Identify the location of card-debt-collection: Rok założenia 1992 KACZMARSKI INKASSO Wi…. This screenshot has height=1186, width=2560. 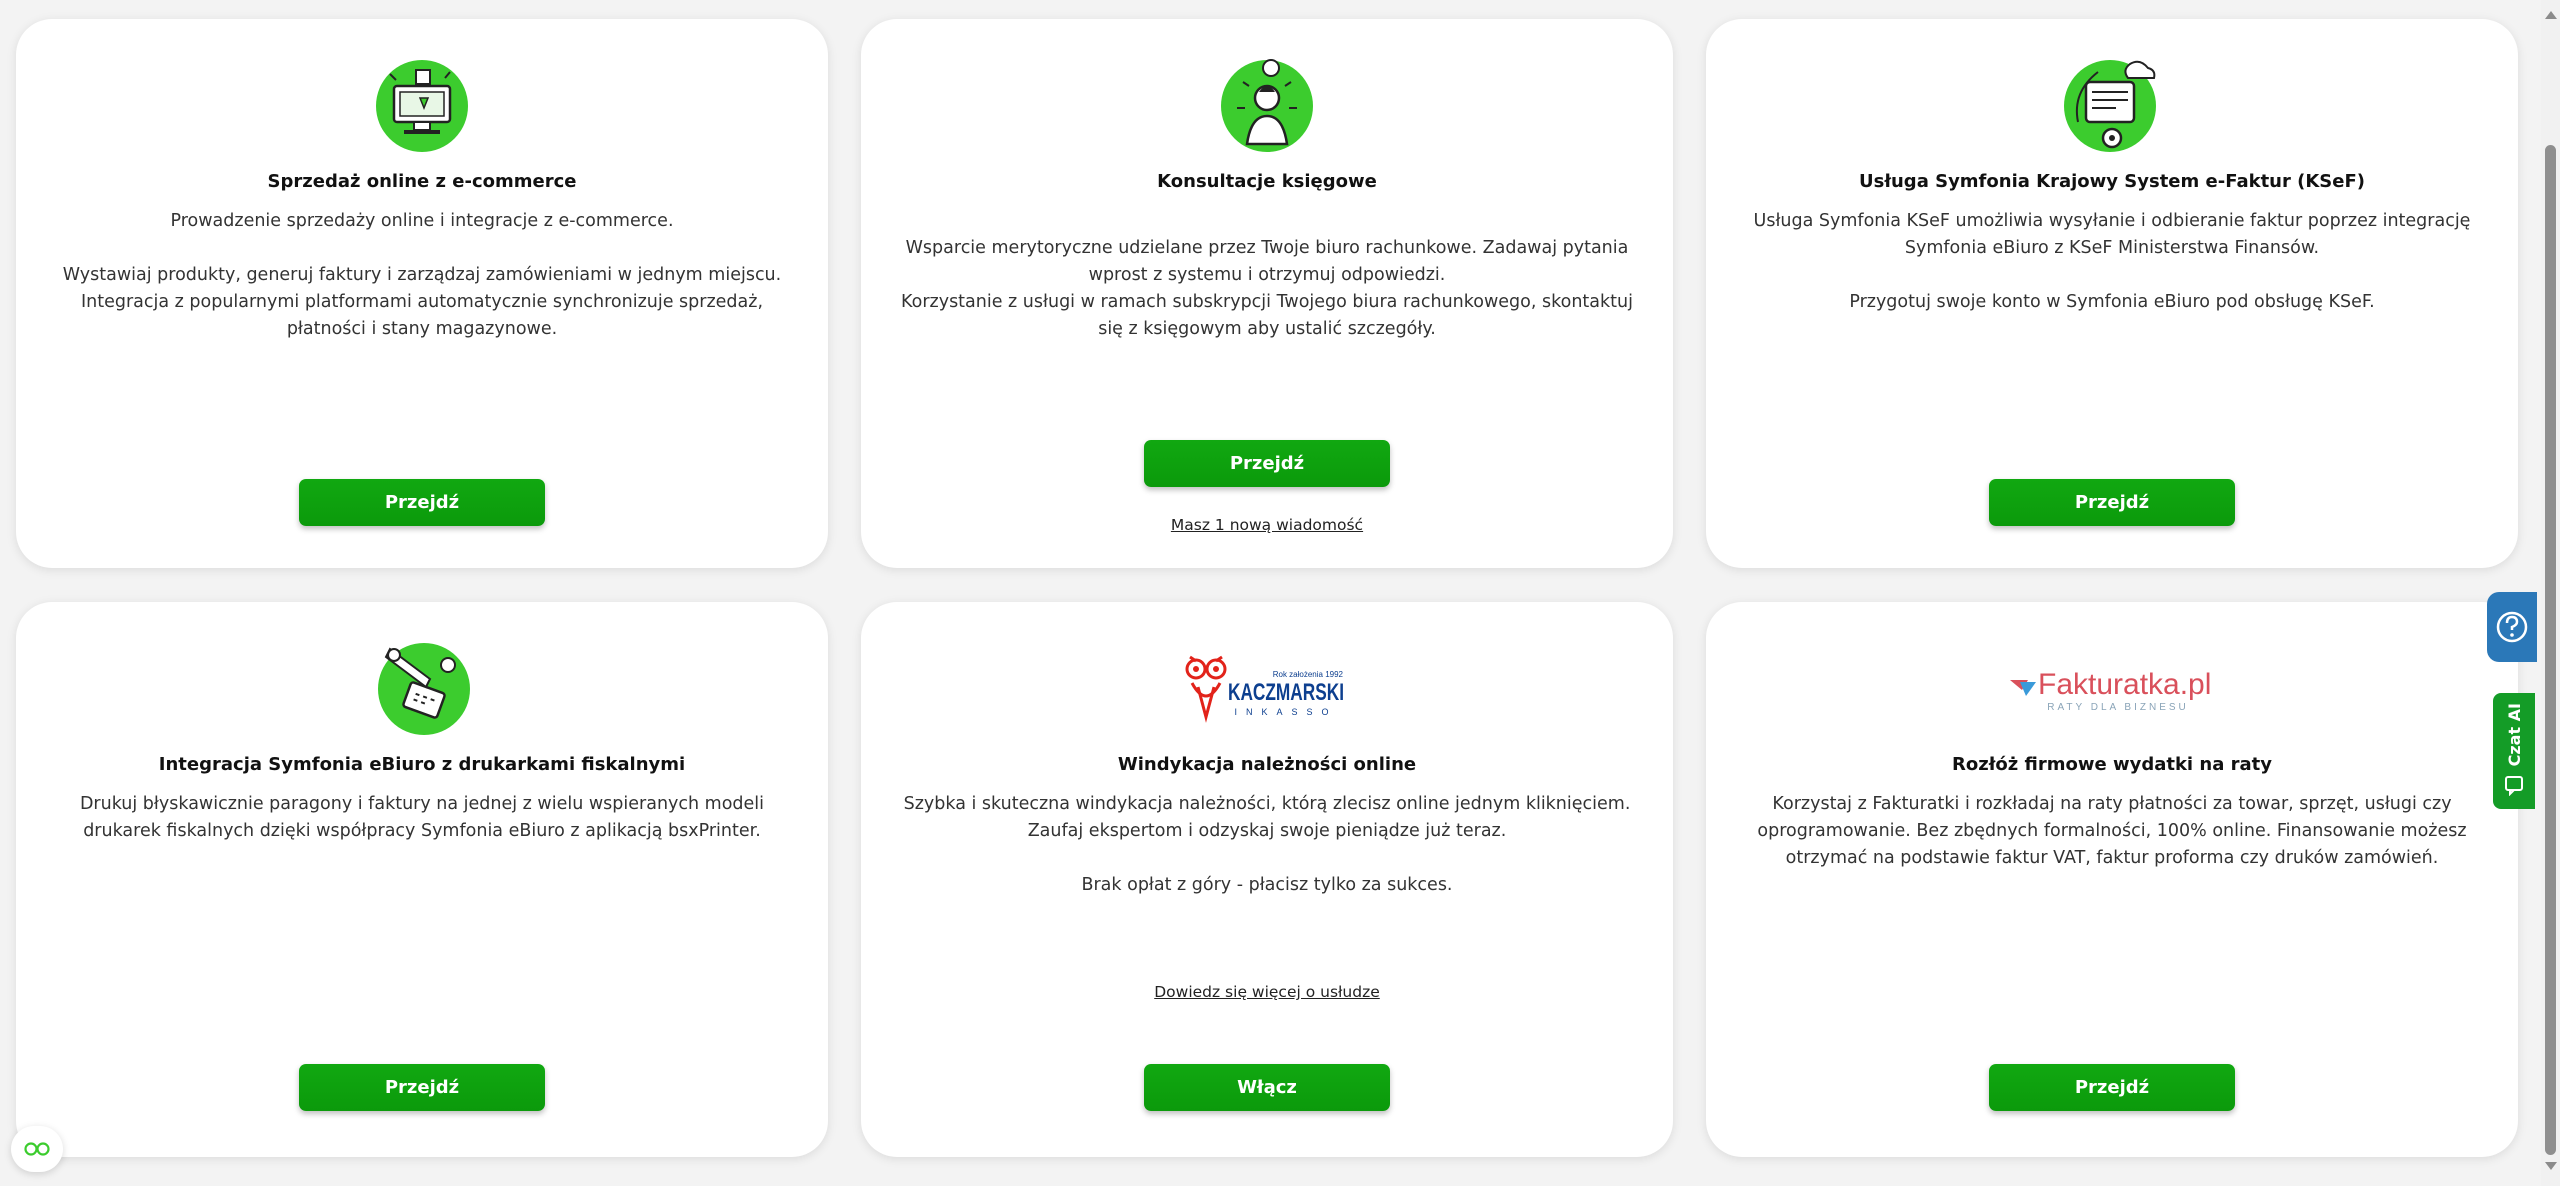
(1267, 879).